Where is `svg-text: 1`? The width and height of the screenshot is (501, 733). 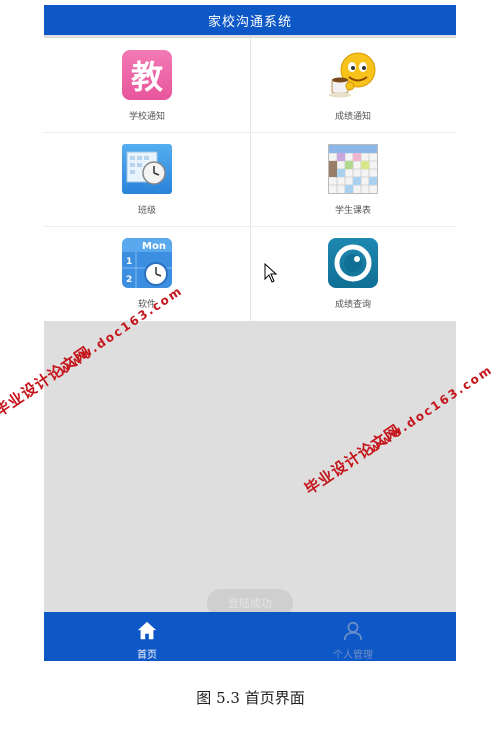 svg-text: 1 is located at coordinates (129, 262).